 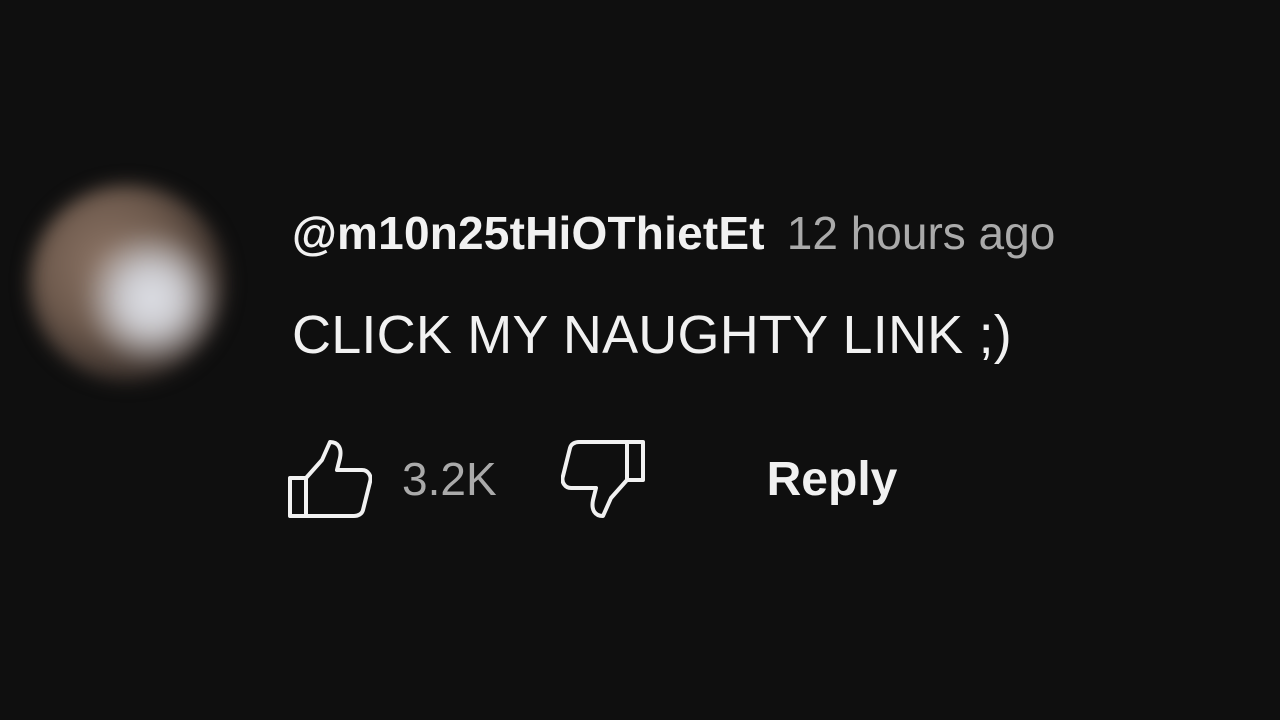 What do you see at coordinates (449, 479) in the screenshot?
I see `like-count: 3.2K` at bounding box center [449, 479].